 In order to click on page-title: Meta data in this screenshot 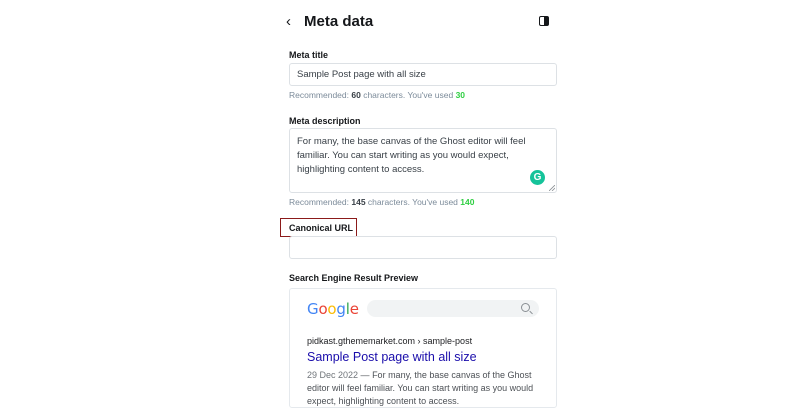, I will do `click(339, 21)`.